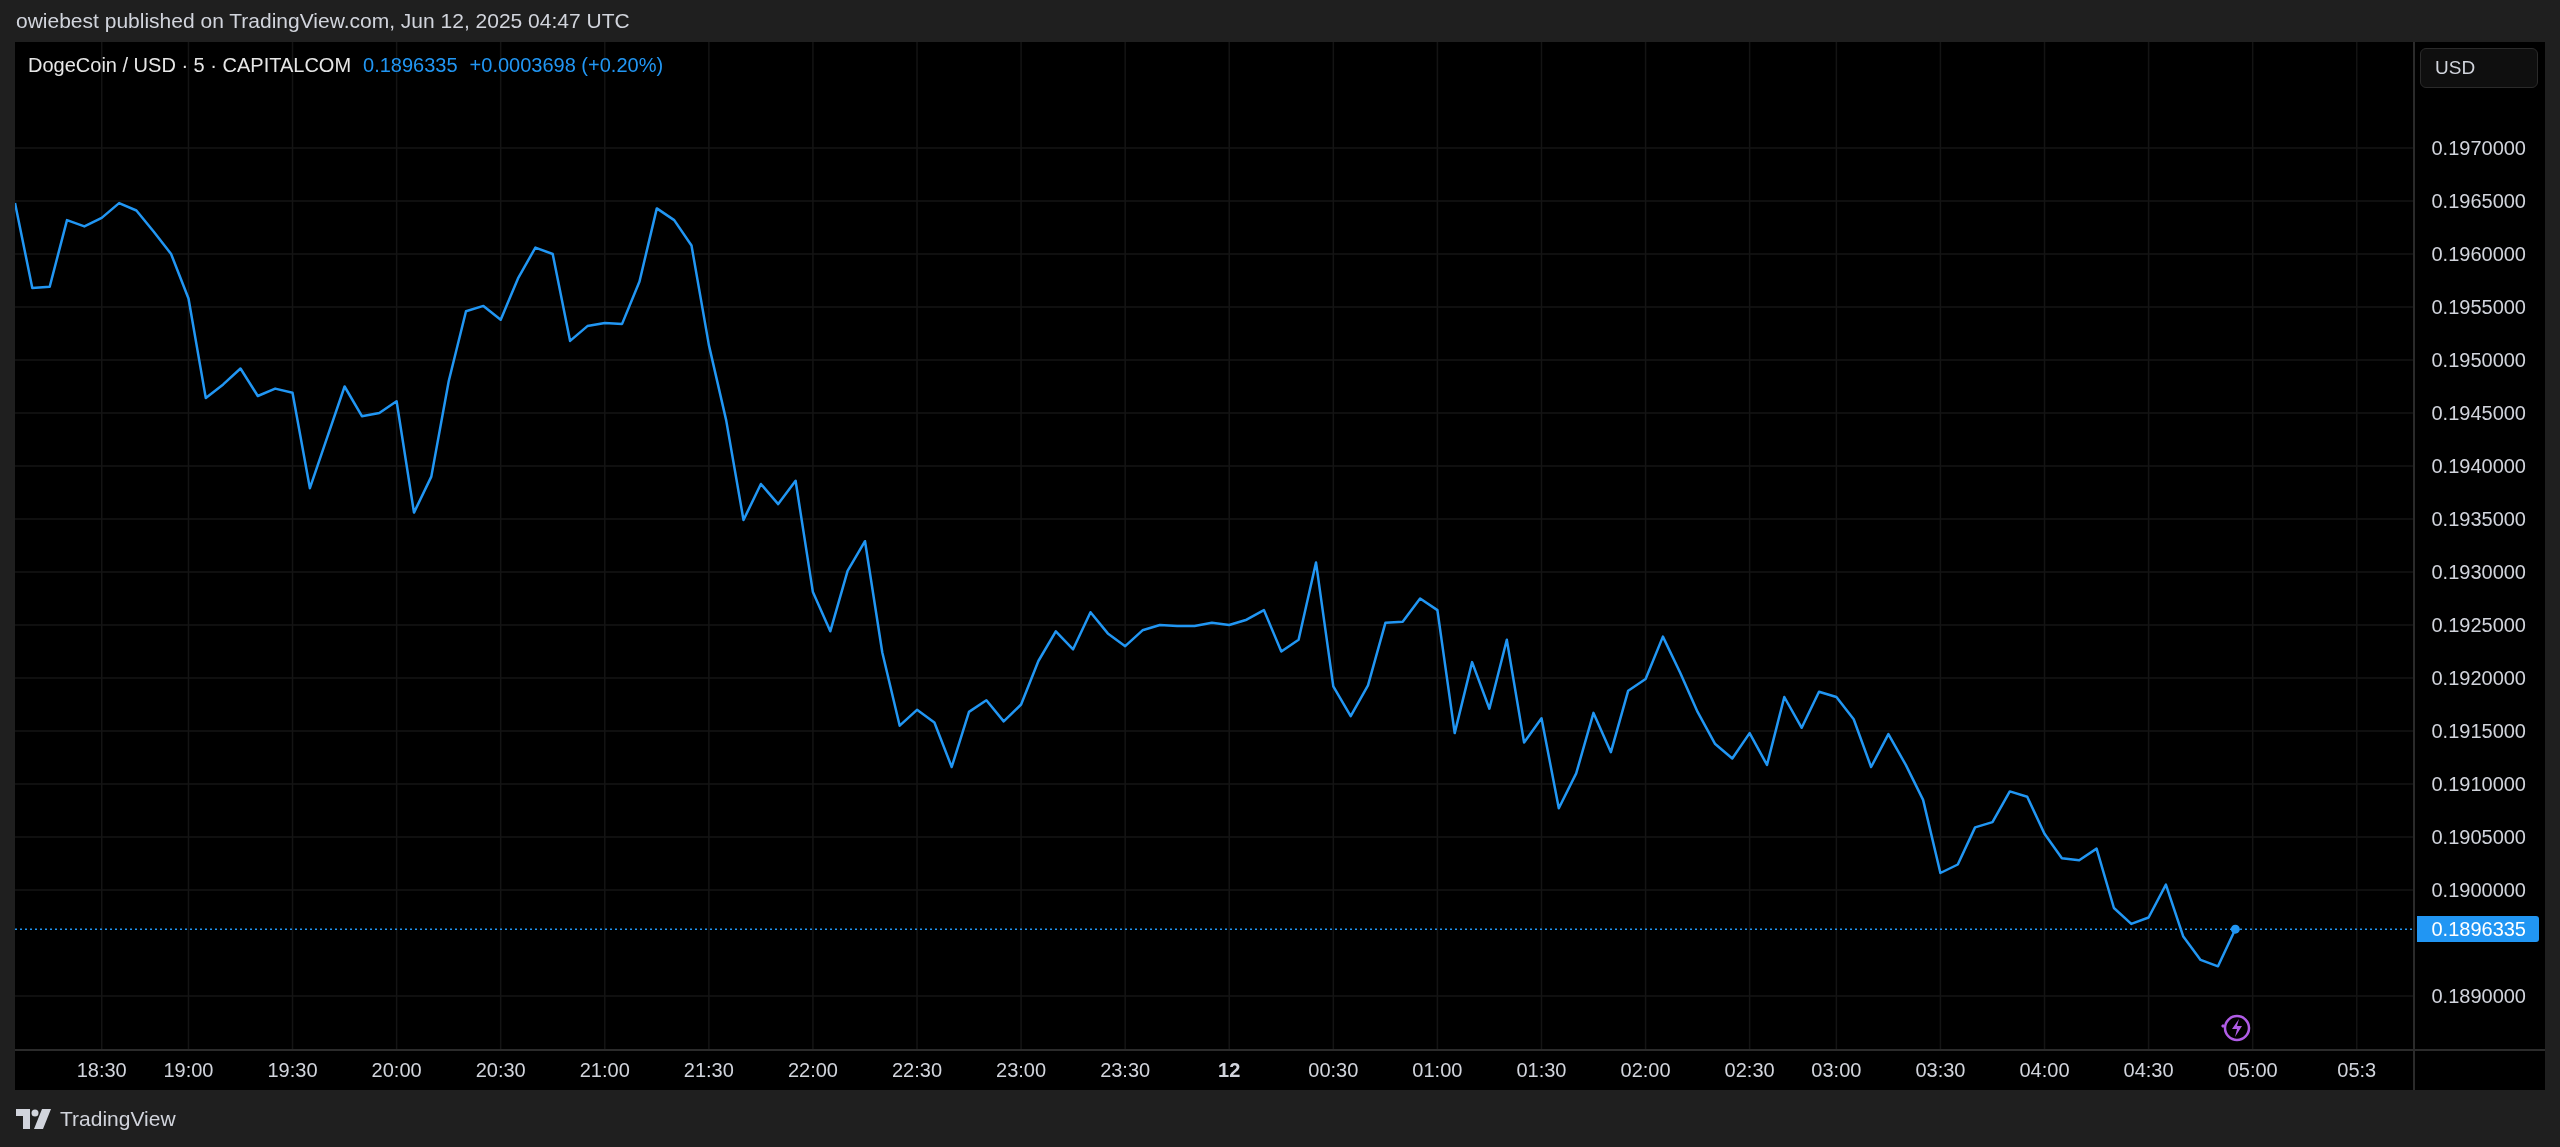  I want to click on price-axis-label: 0.1970000, so click(2478, 148).